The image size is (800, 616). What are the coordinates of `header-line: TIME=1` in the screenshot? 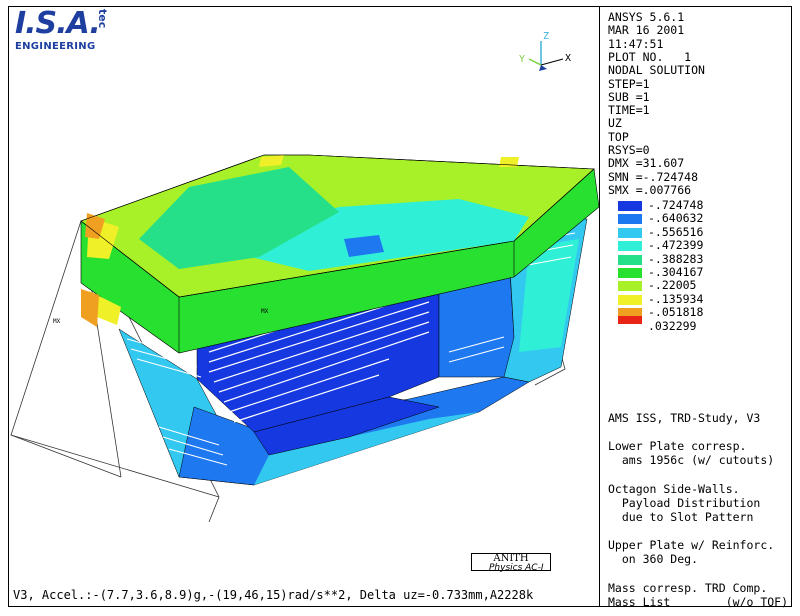 It's located at (629, 110).